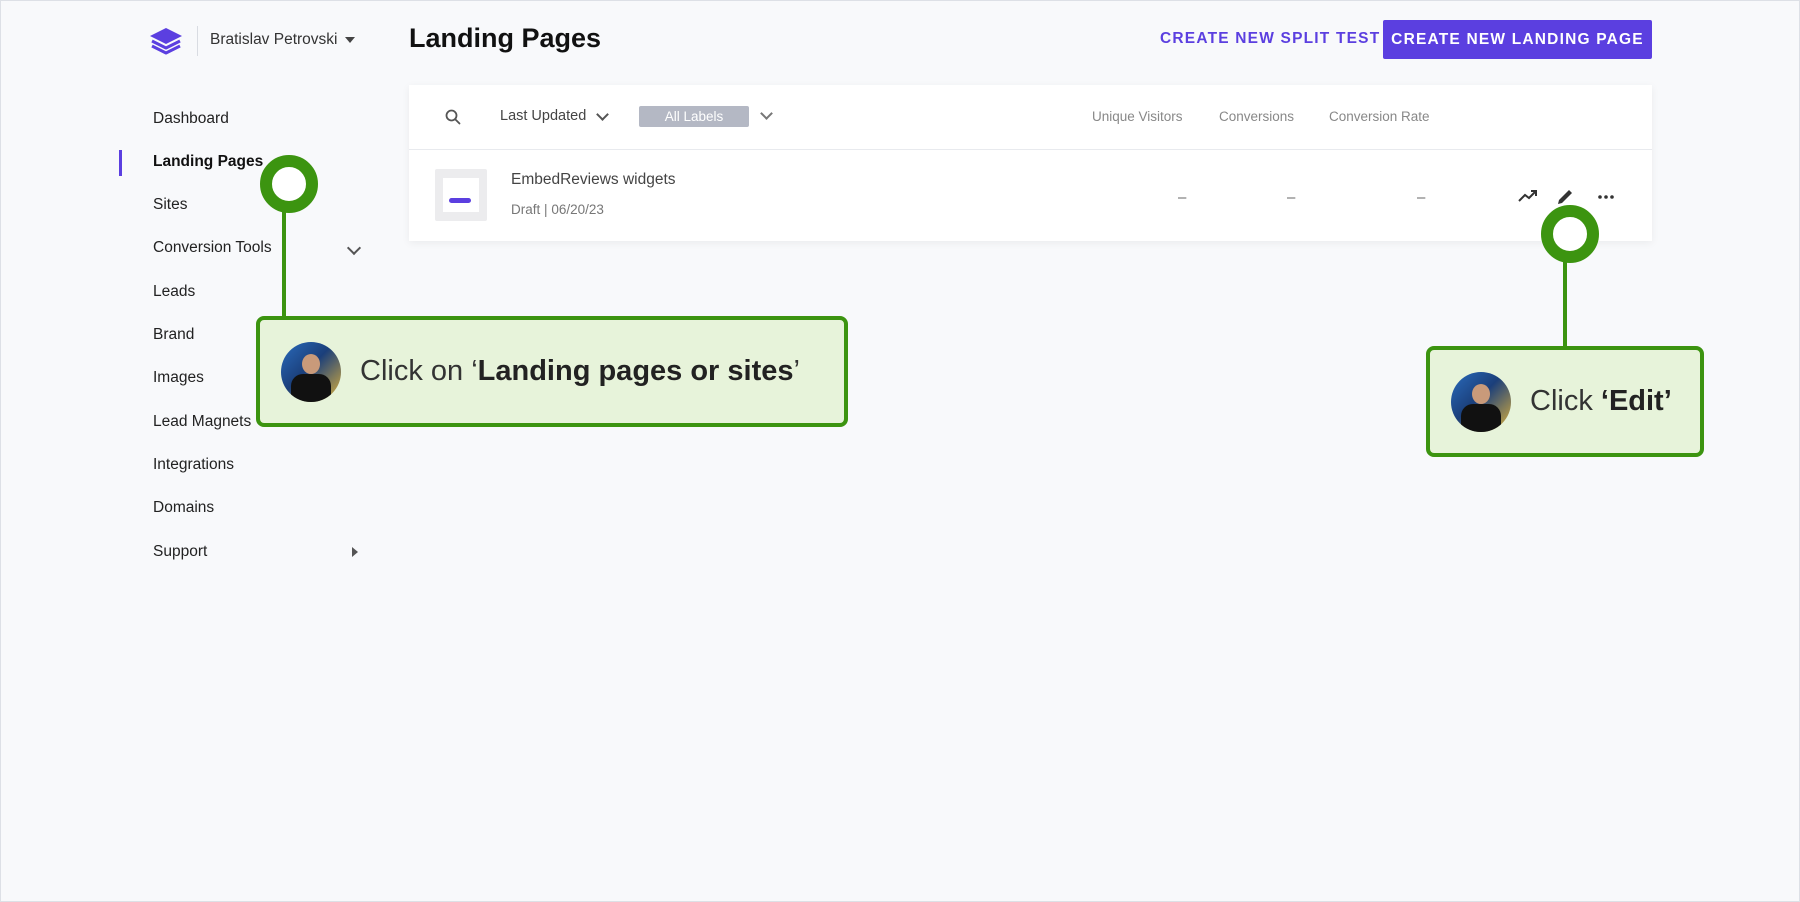  I want to click on sidebar-item-conversion-tools: Conversion Tools, so click(212, 248).